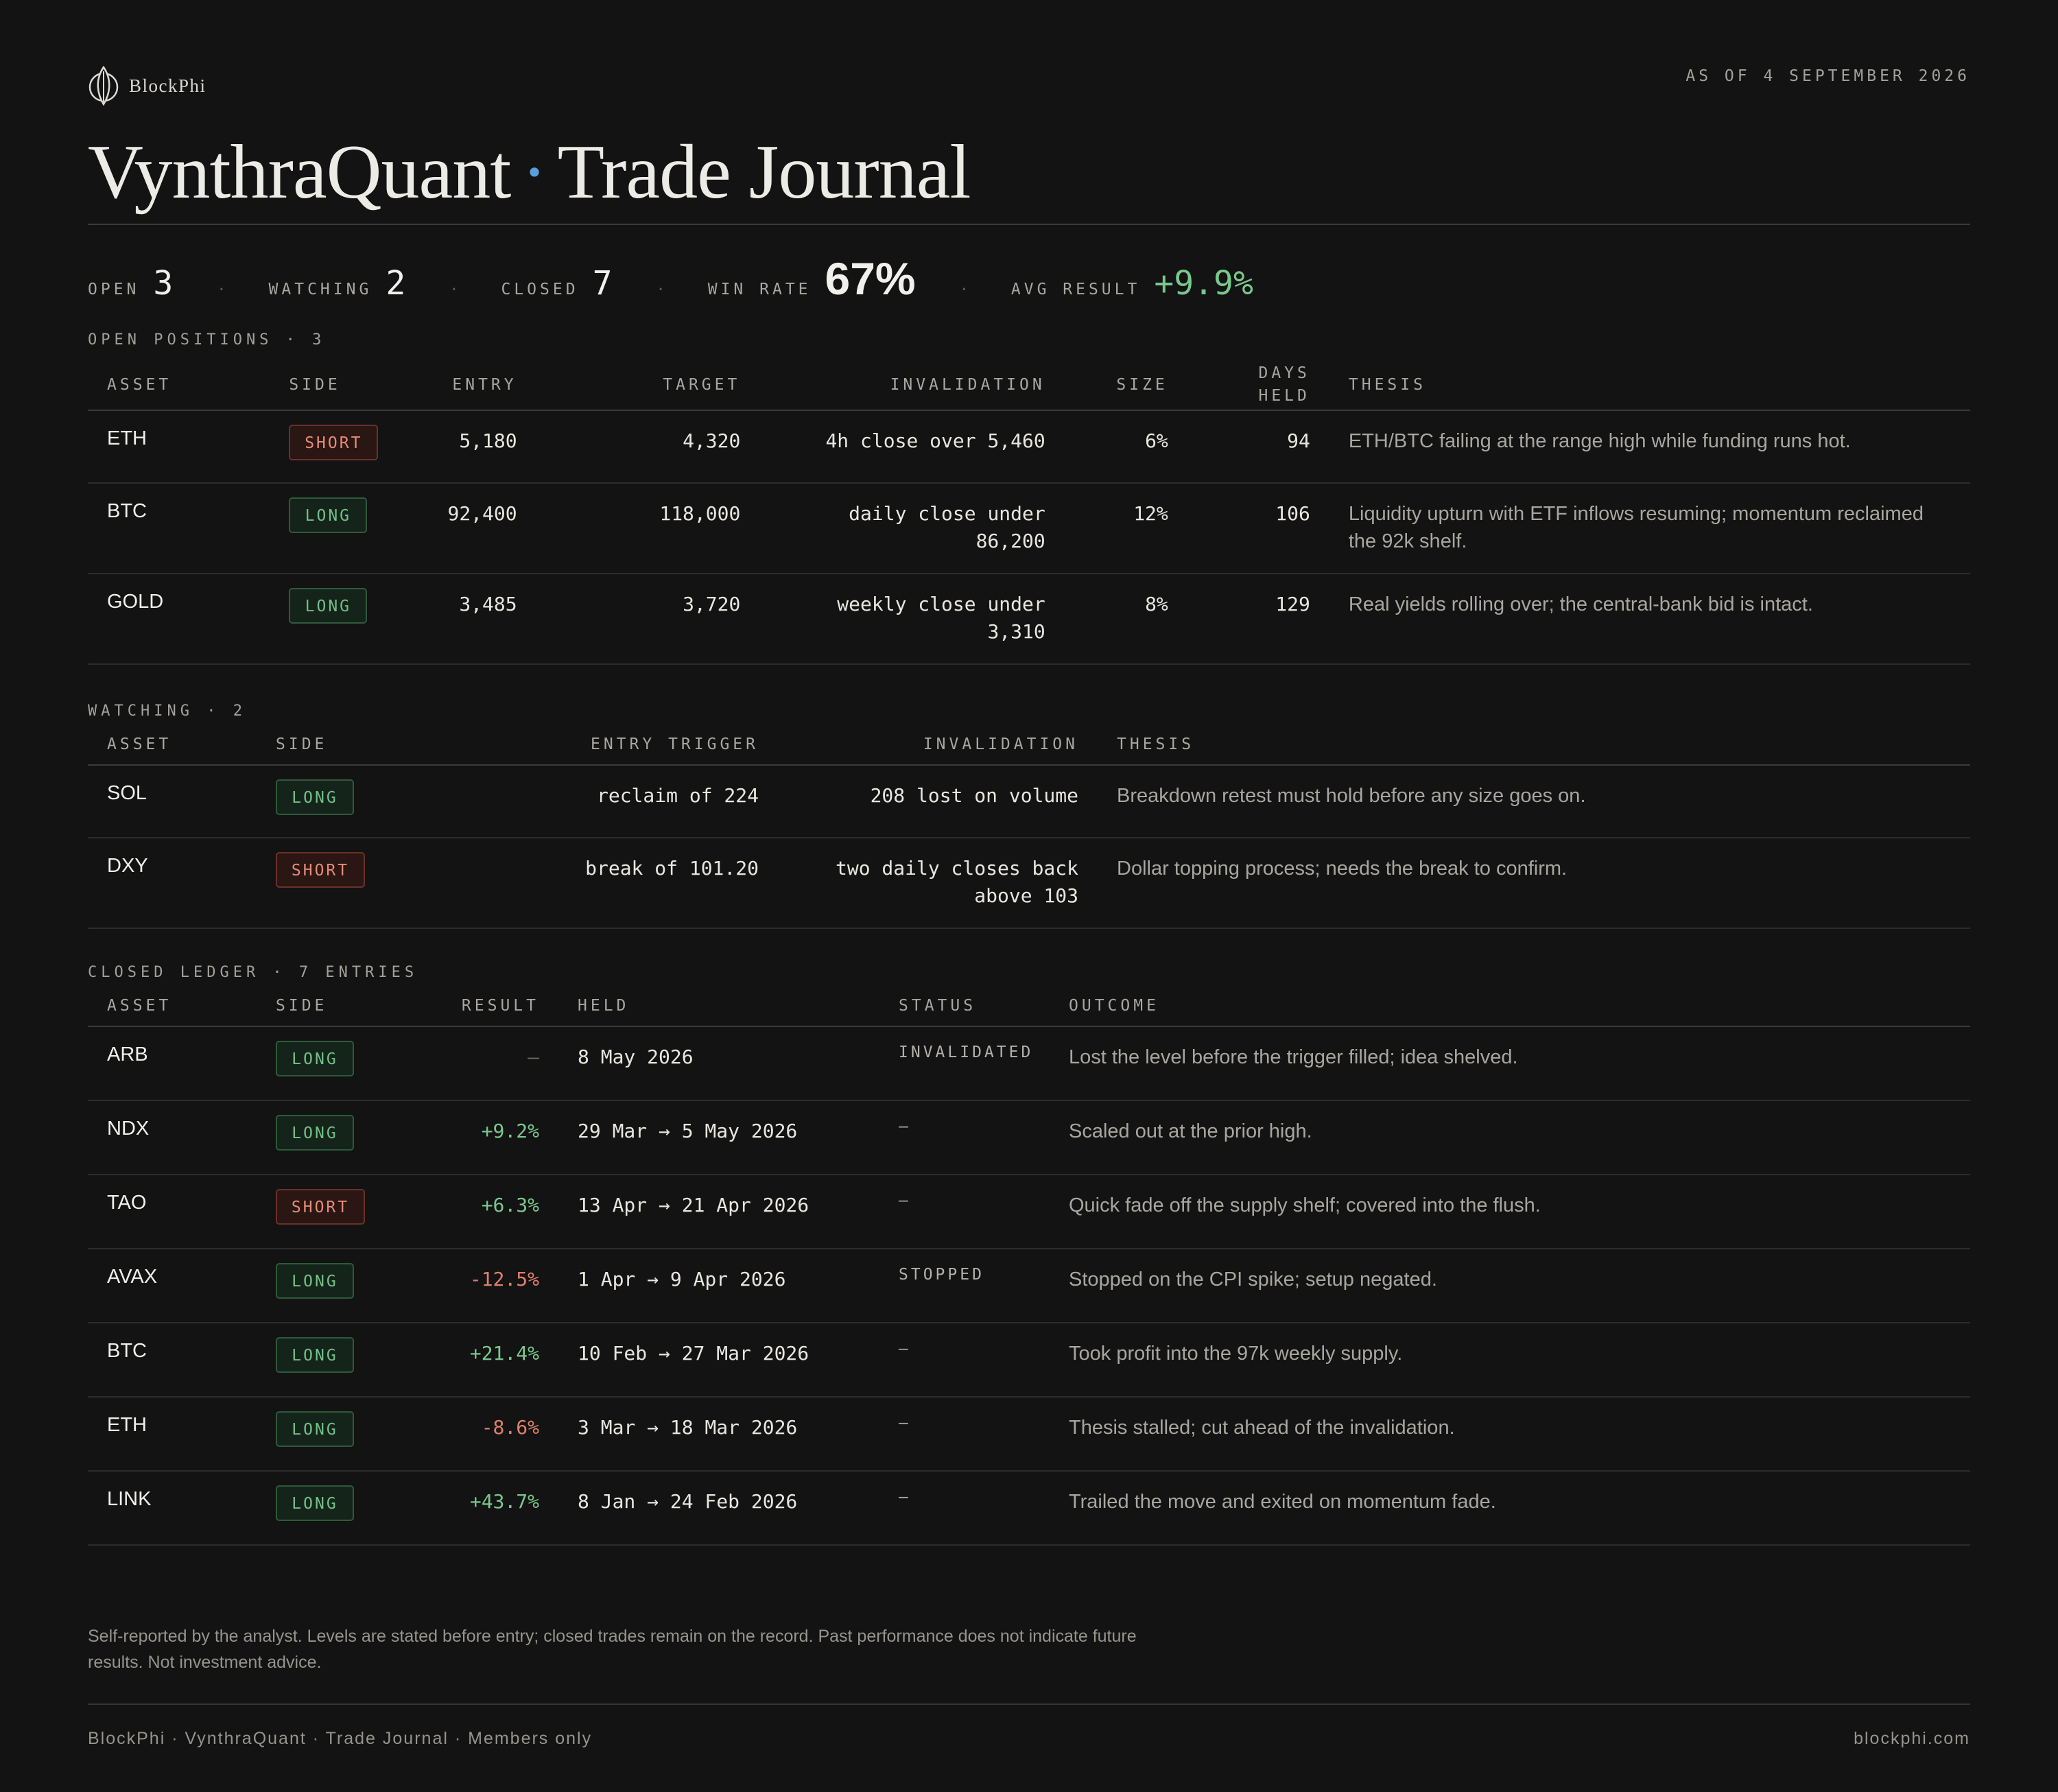  Describe the element at coordinates (477, 385) in the screenshot. I see `col-entry: ENTRY` at that location.